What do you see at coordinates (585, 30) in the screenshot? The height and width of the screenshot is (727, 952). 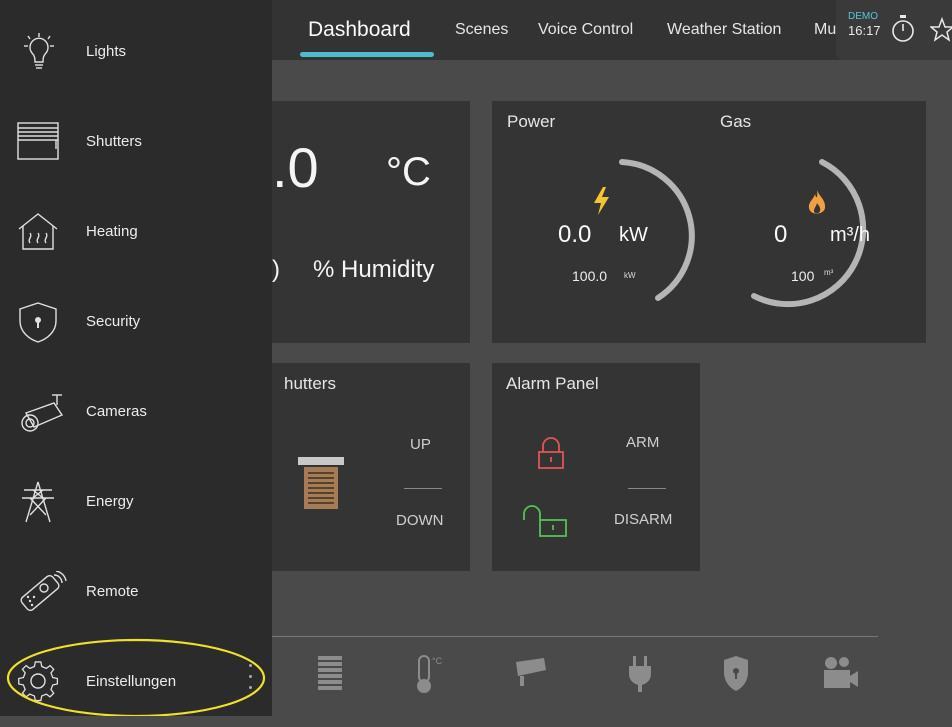 I see `tab-voice-control: Voice Control` at bounding box center [585, 30].